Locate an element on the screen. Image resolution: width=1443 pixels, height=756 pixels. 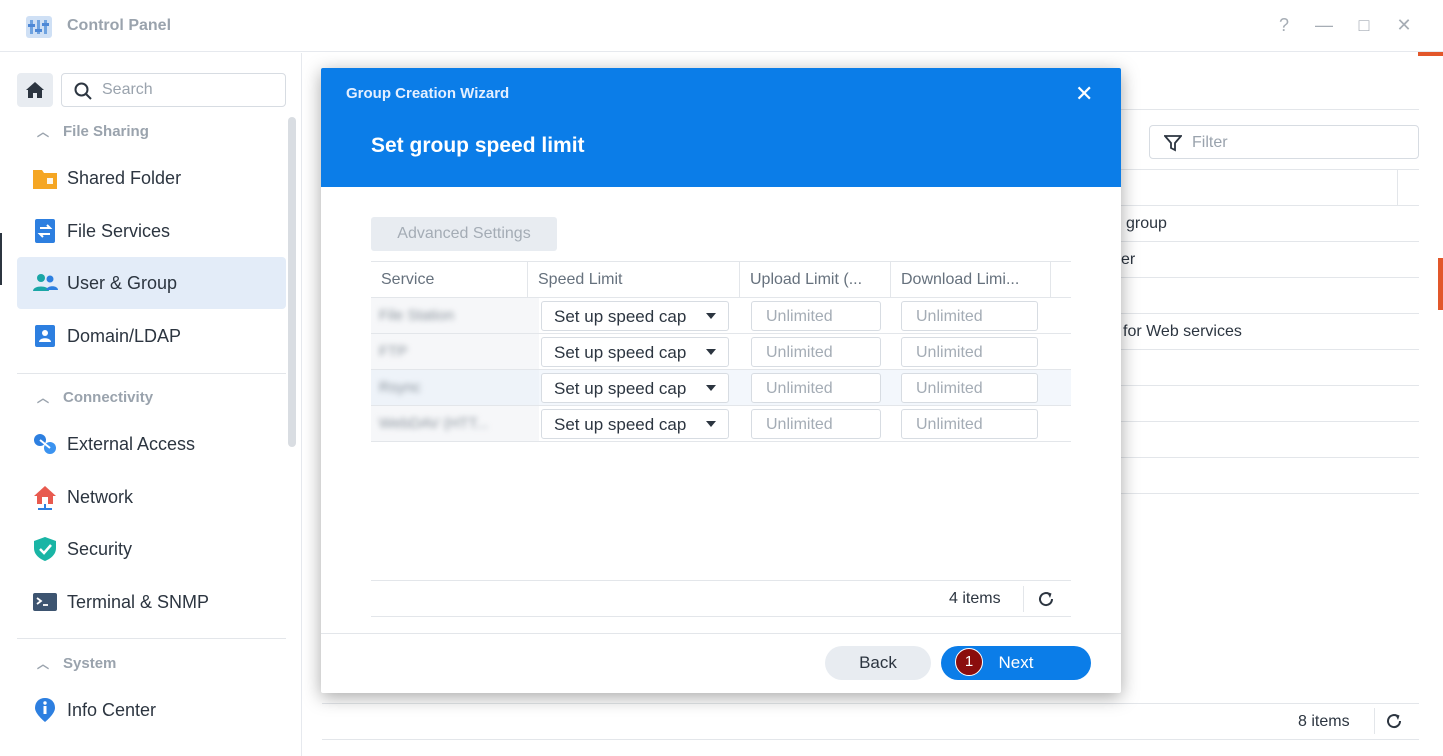
info-icon is located at coordinates (45, 710).